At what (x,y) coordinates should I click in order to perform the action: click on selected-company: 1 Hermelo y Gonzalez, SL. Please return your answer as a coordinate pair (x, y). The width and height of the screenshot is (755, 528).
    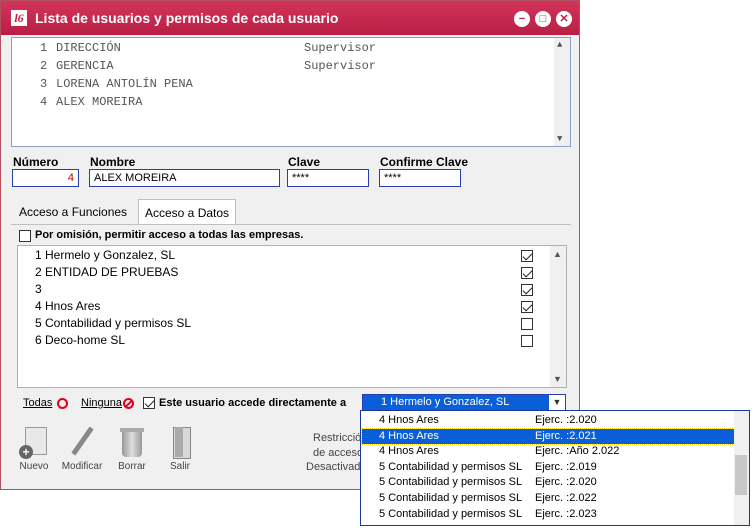
    Looking at the image, I should click on (445, 402).